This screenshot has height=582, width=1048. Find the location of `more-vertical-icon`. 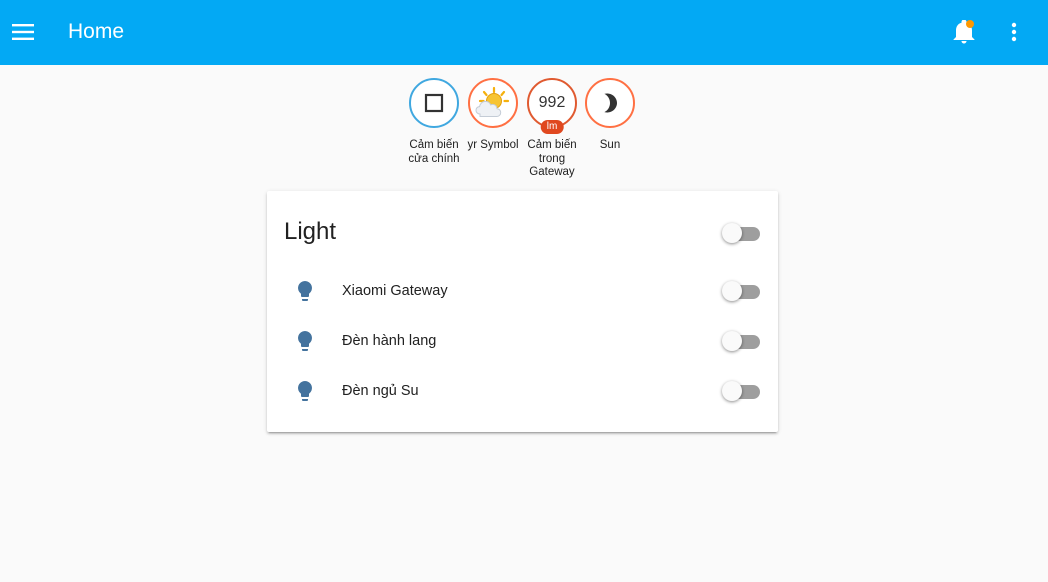

more-vertical-icon is located at coordinates (1014, 32).